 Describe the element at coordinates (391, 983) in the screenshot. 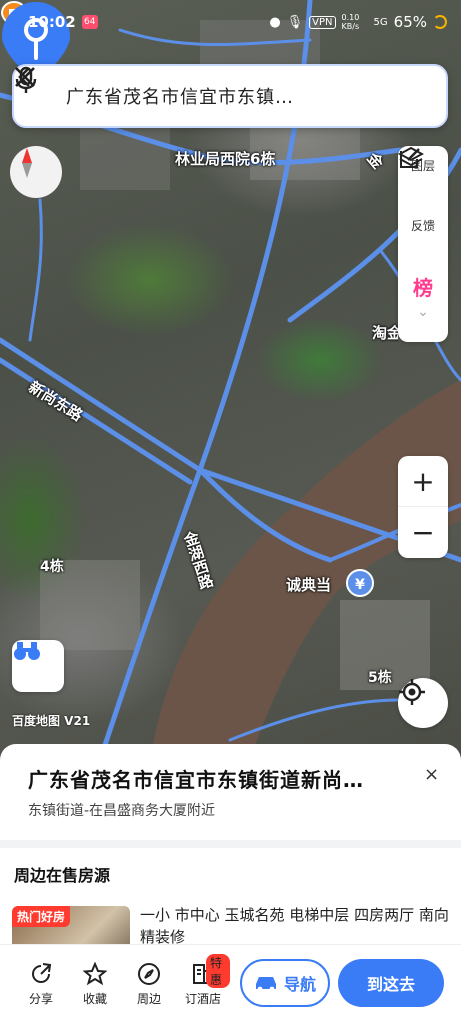

I see `go-here-button: 到这去` at that location.